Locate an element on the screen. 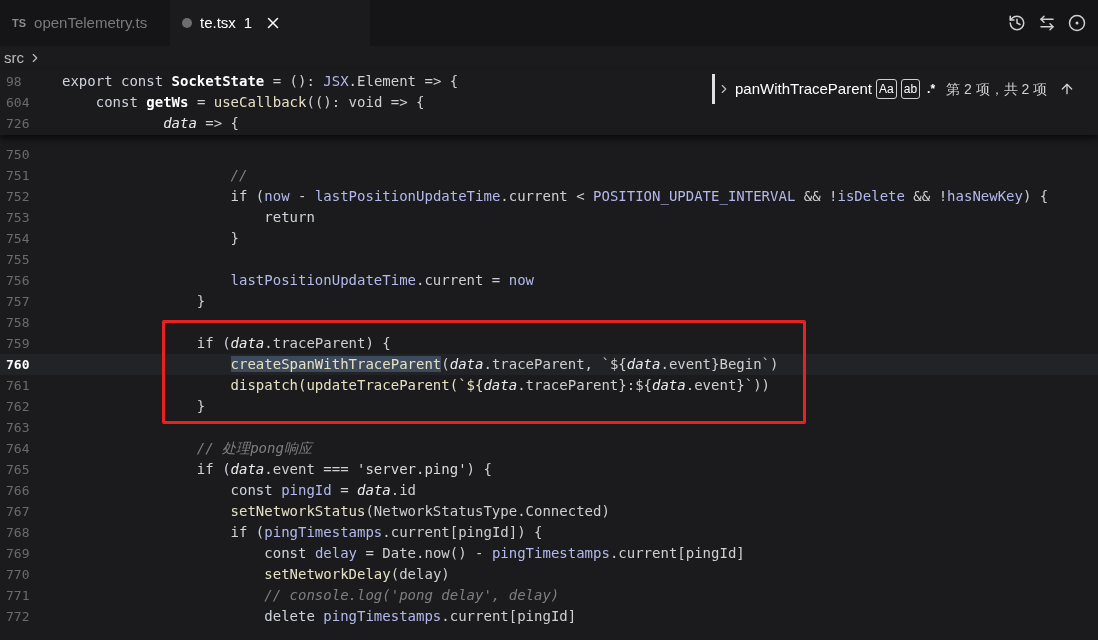 This screenshot has height=640, width=1098. circle-dot-icon is located at coordinates (1077, 23).